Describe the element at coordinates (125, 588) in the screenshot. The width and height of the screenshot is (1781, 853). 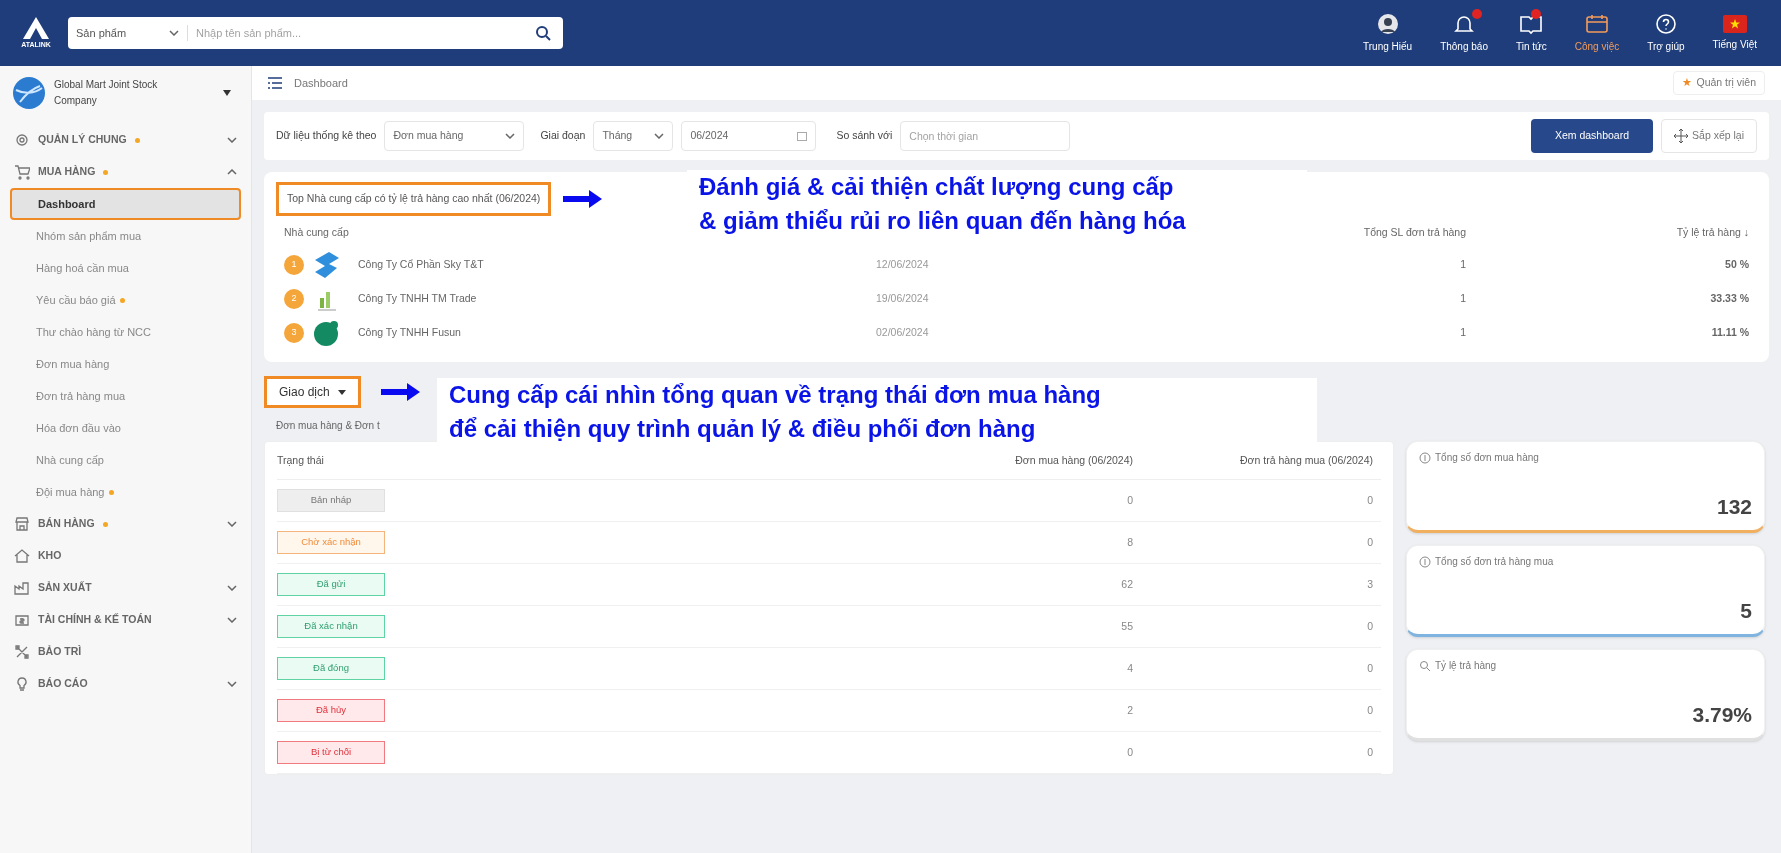
I see `sidebar-section: SẢN XUẤT` at that location.